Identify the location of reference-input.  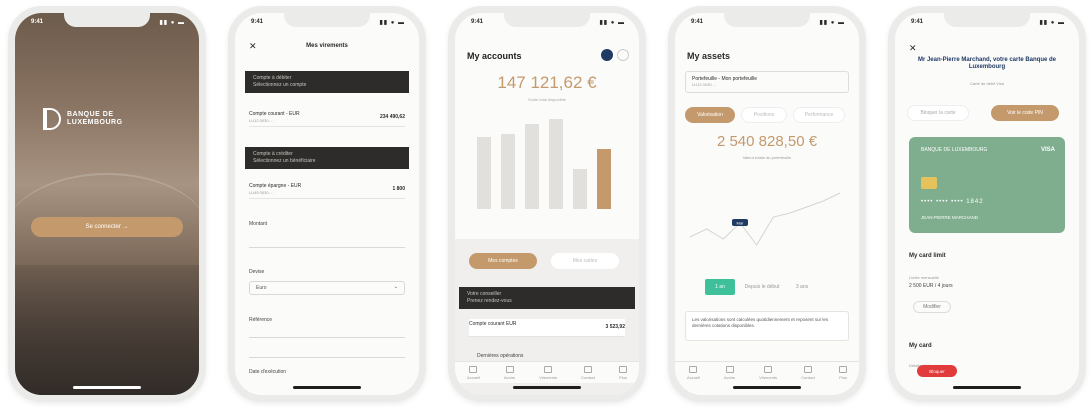
(327, 337).